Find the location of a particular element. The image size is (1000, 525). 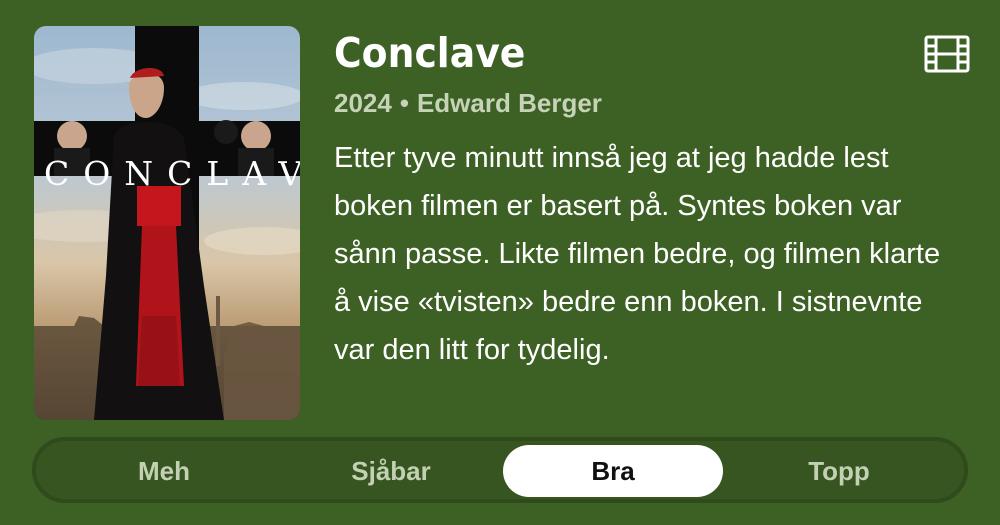

movie-director: Edward Berger is located at coordinates (509, 103).